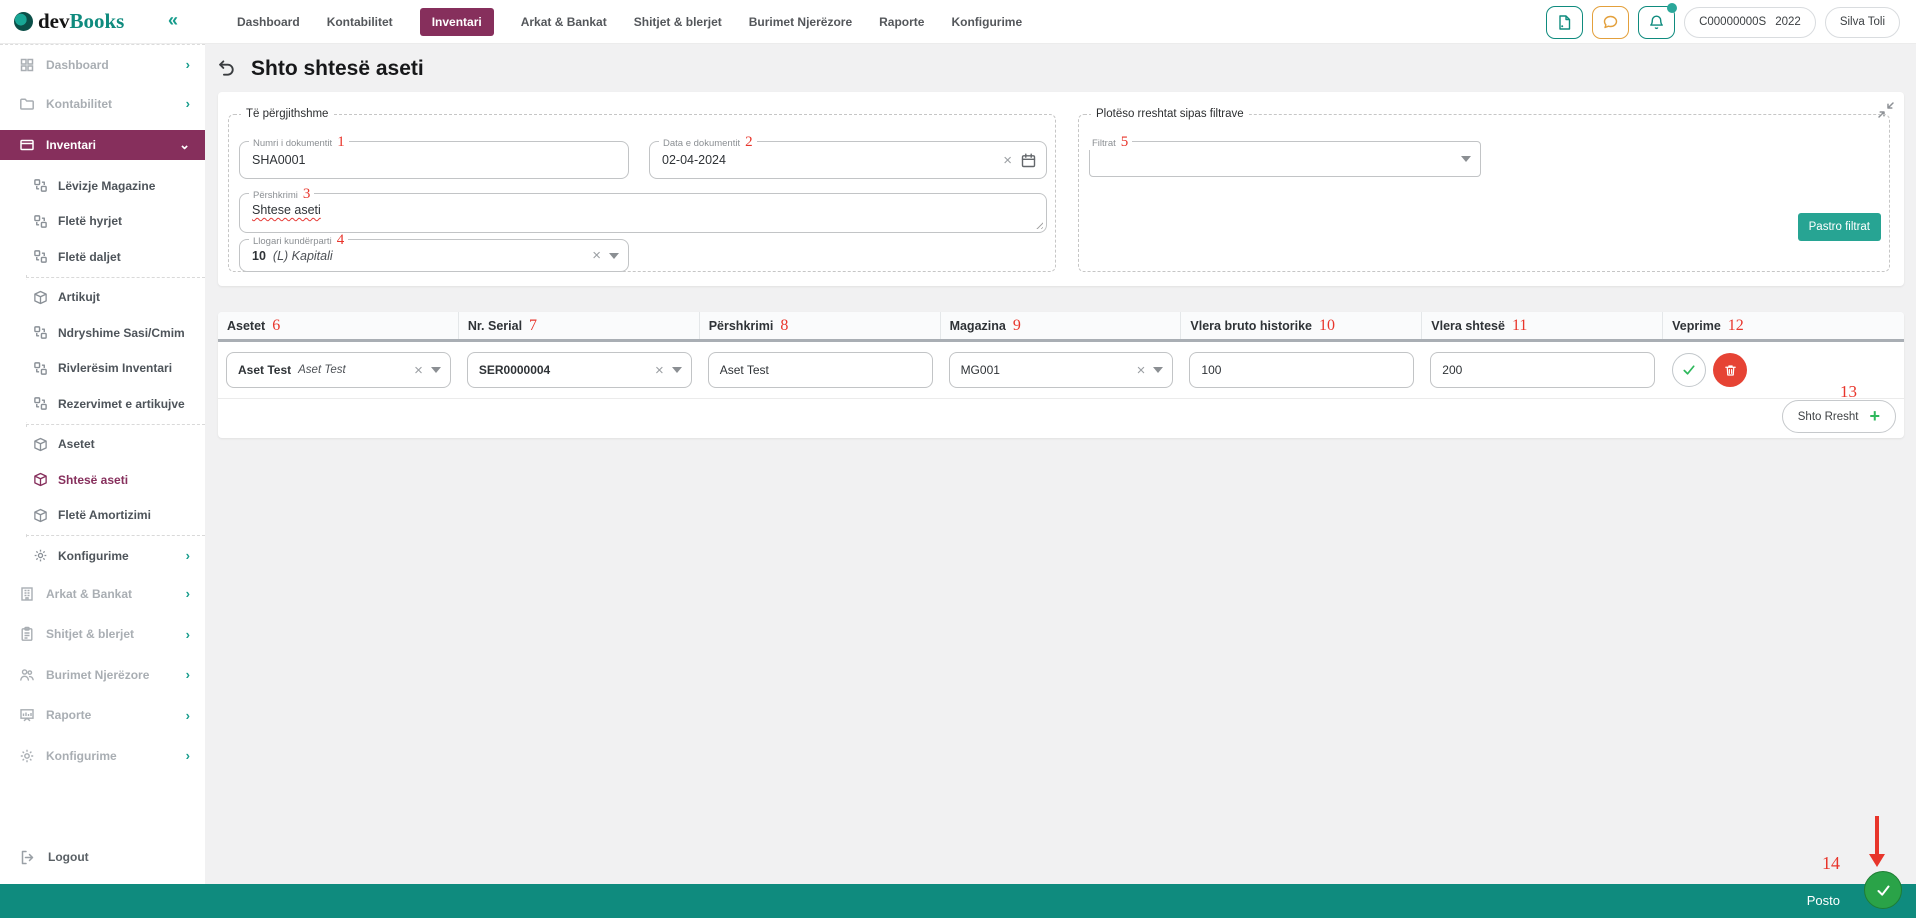 This screenshot has width=1916, height=918. I want to click on nav-shitjet-blerjet: Shitjet & blerjet, so click(678, 22).